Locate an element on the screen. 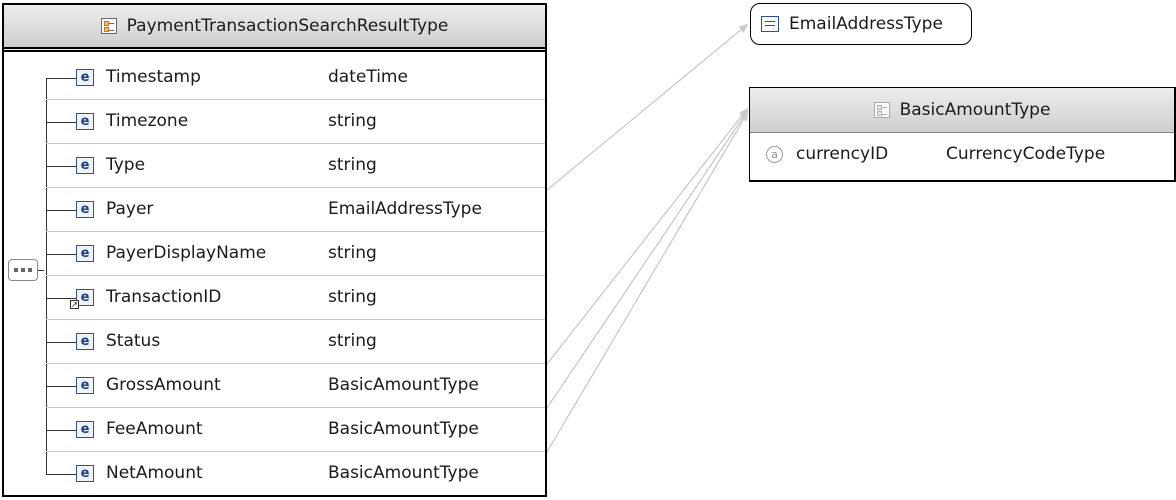  type-title: PaymentTransactionSearchResultType is located at coordinates (287, 26).